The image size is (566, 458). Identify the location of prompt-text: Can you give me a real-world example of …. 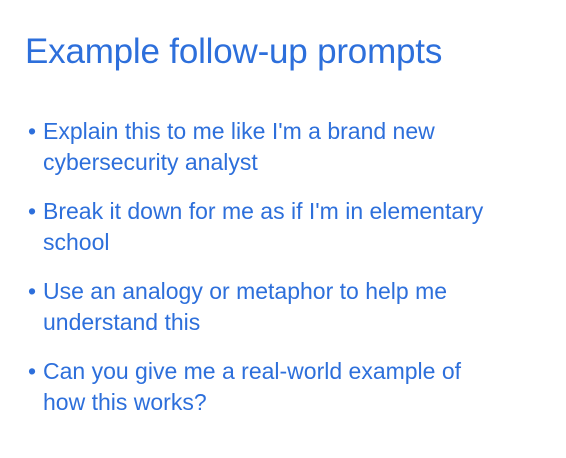
(252, 386).